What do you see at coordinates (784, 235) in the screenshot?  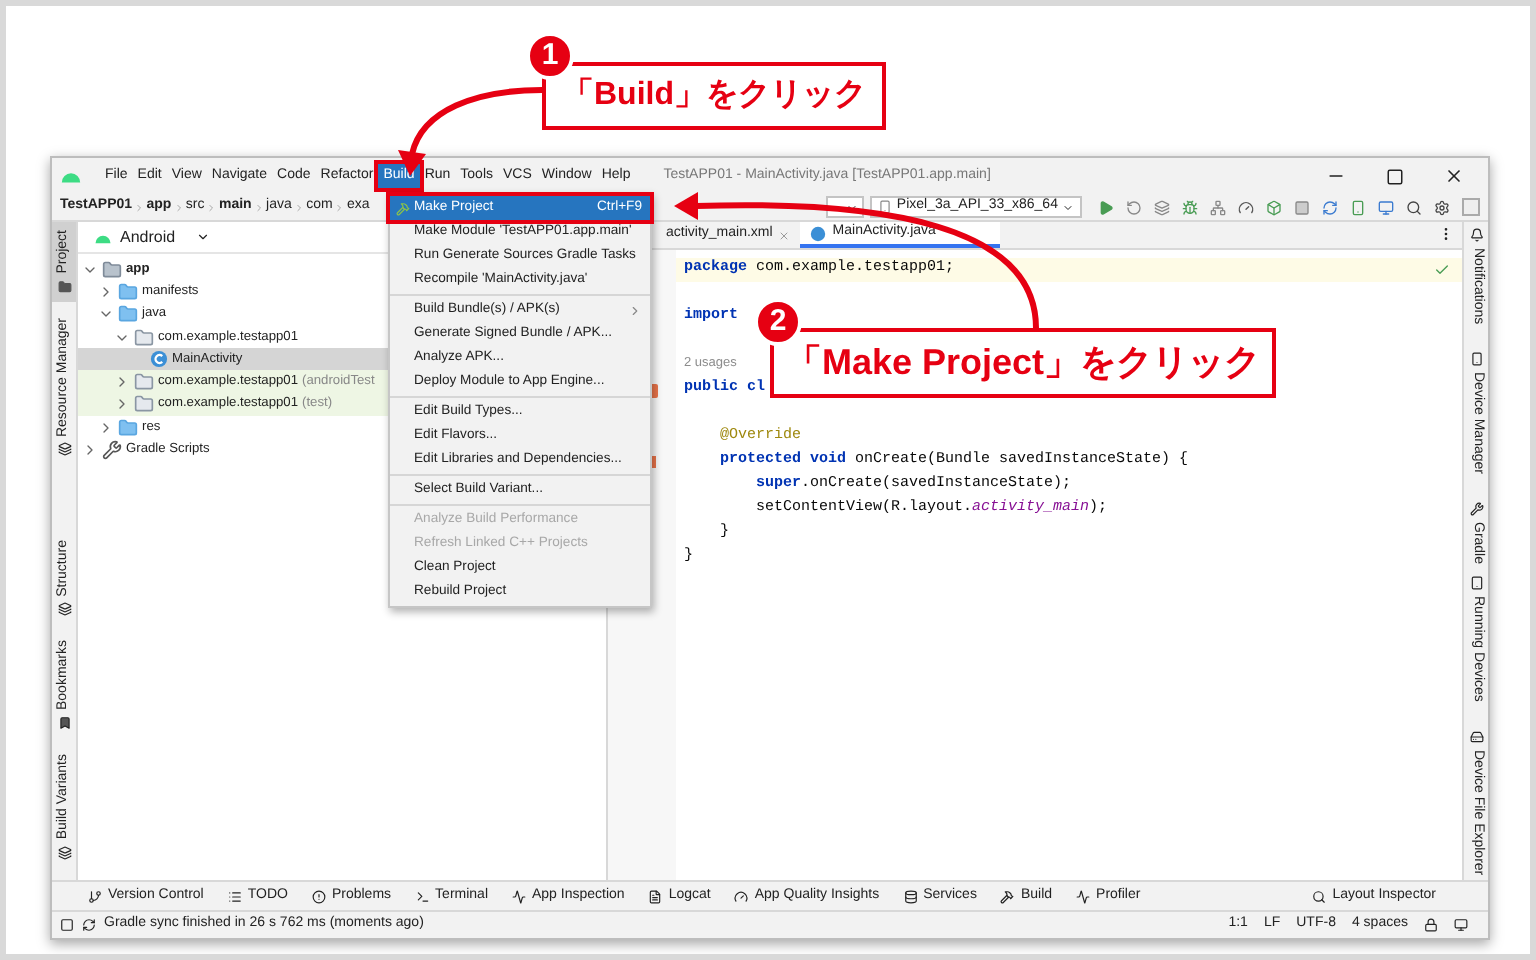 I see `close-tab-icon` at bounding box center [784, 235].